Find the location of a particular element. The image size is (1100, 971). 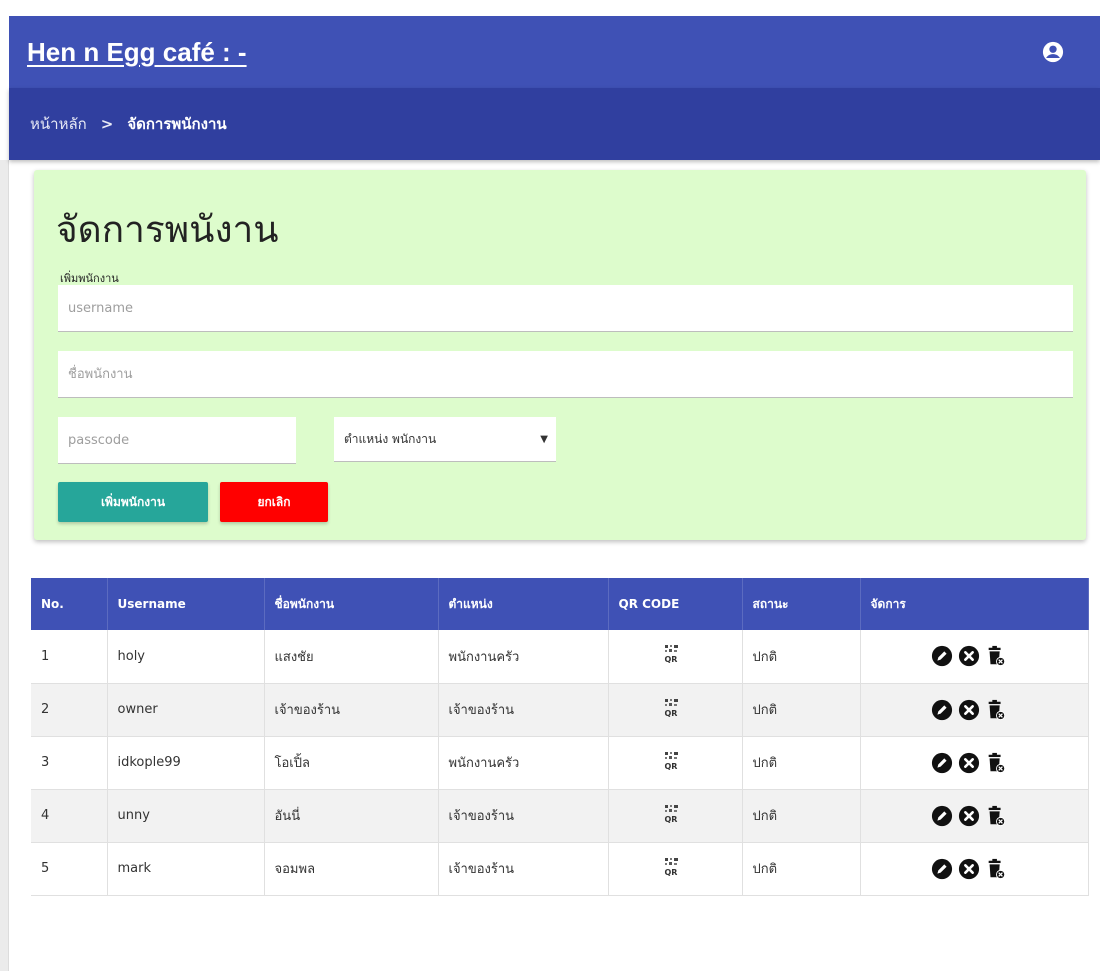

cell-username: mark is located at coordinates (186, 869).